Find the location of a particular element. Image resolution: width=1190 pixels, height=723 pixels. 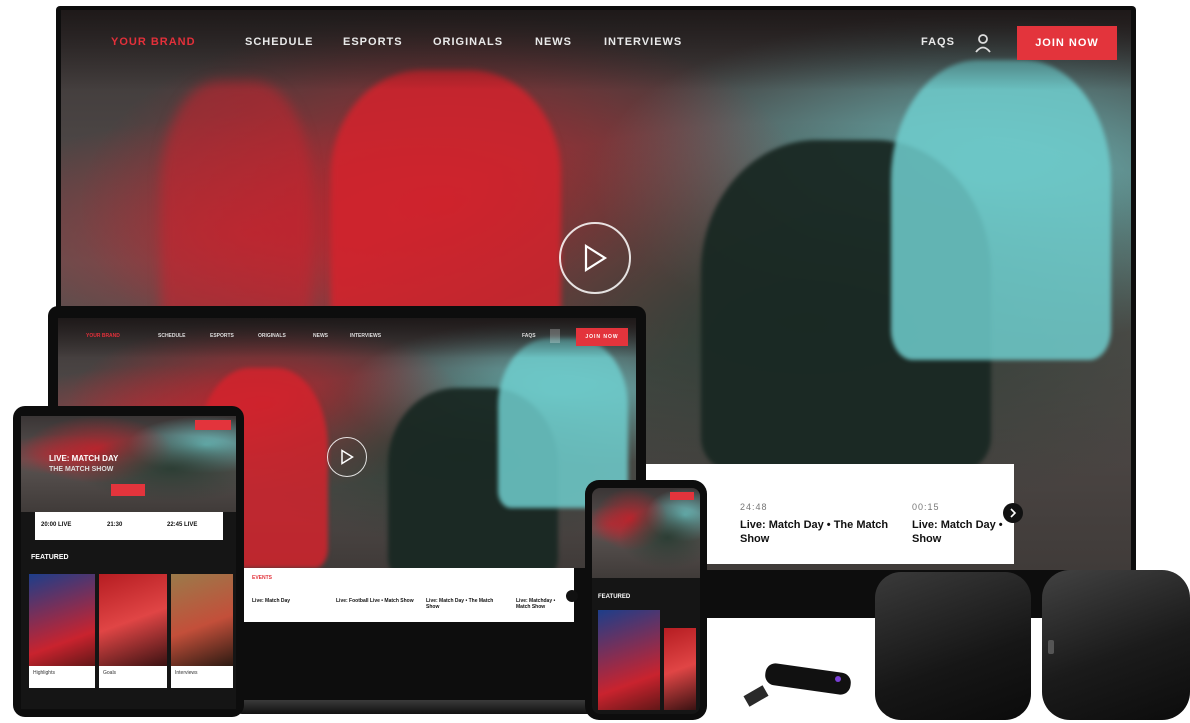

laptop-nav-schedule: SCHEDULE is located at coordinates (172, 336).